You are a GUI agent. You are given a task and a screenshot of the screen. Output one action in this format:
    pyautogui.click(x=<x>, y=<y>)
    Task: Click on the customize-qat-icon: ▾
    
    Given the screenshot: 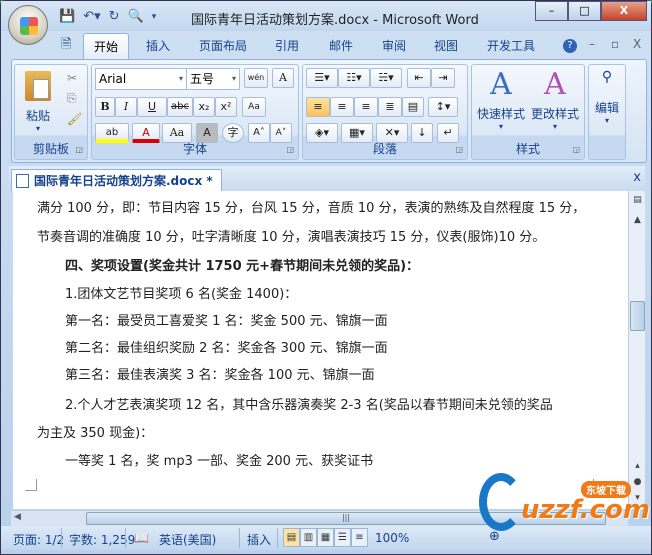 What is the action you would take?
    pyautogui.click(x=154, y=16)
    